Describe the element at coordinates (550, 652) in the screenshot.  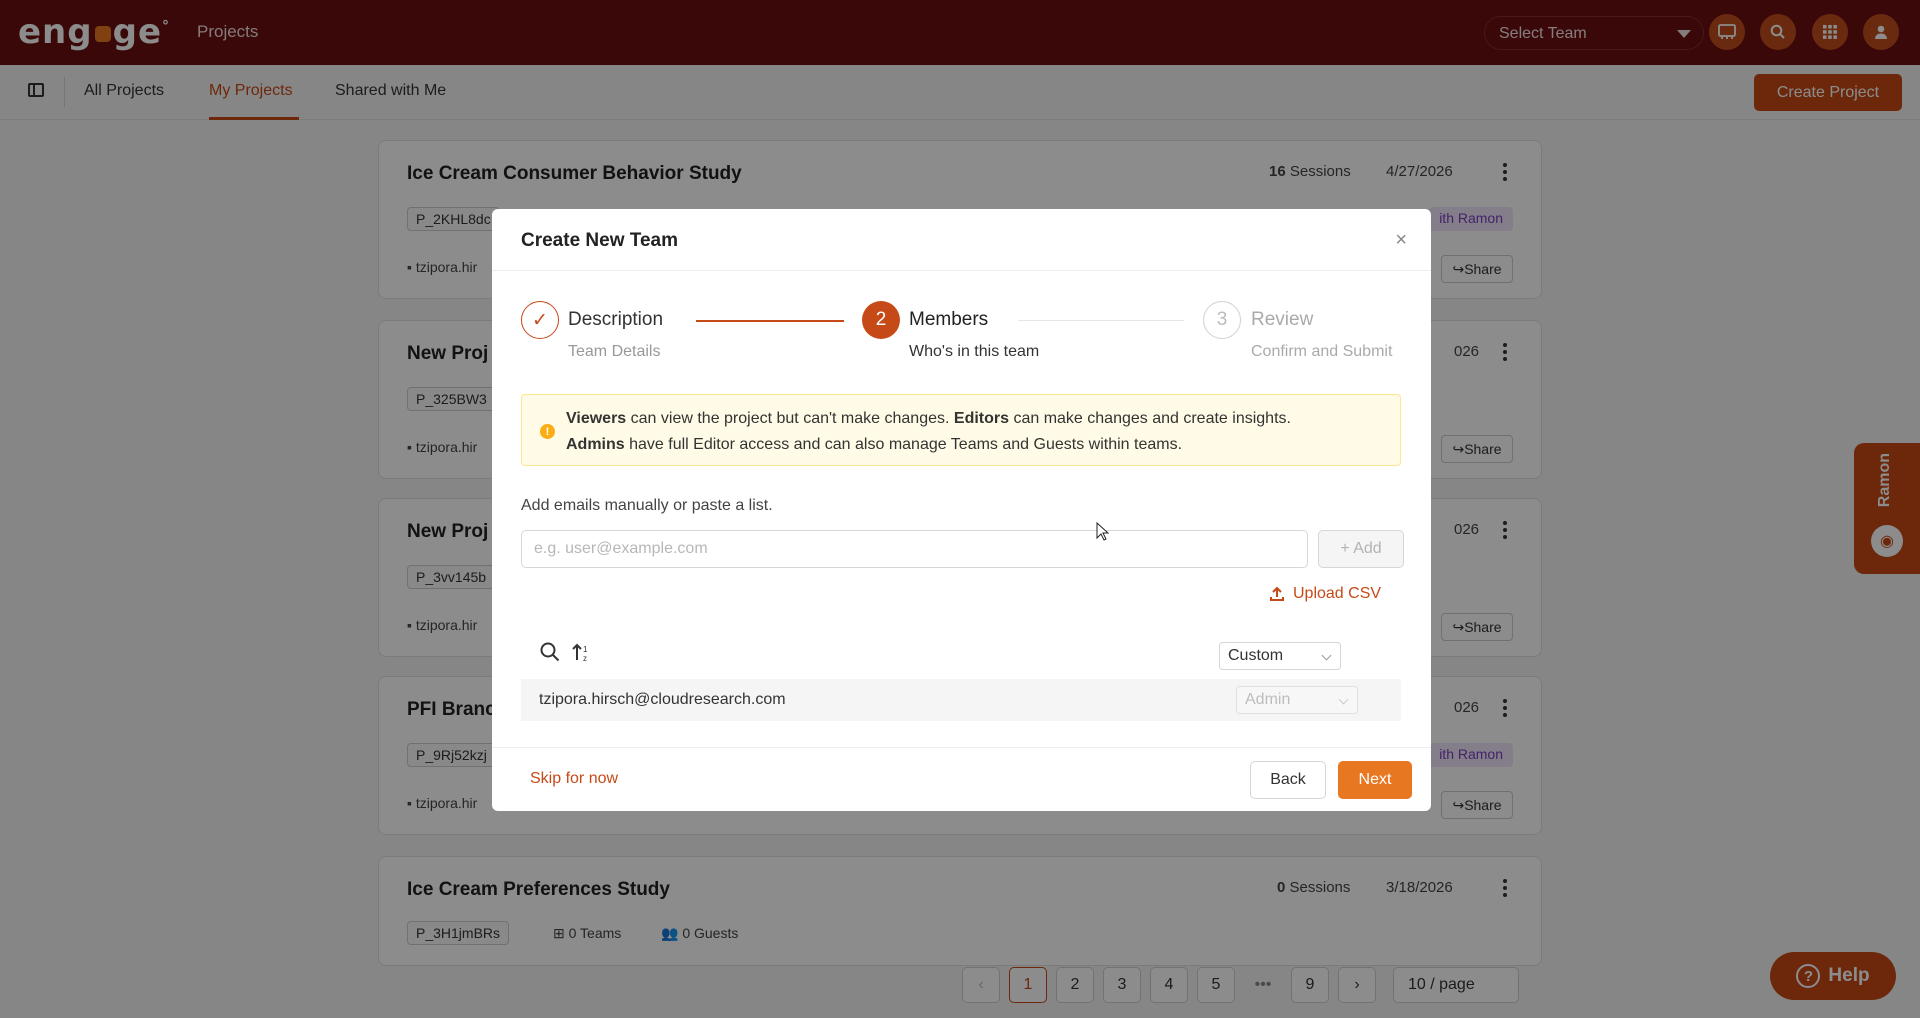
I see `search-icon` at that location.